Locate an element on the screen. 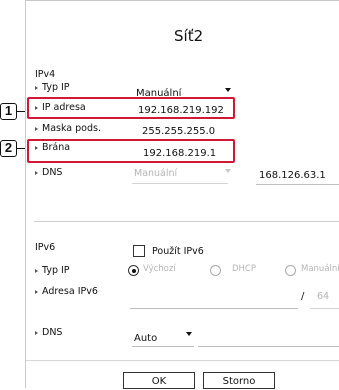 The height and width of the screenshot is (390, 339). ipv6-address-underline is located at coordinates (214, 308).